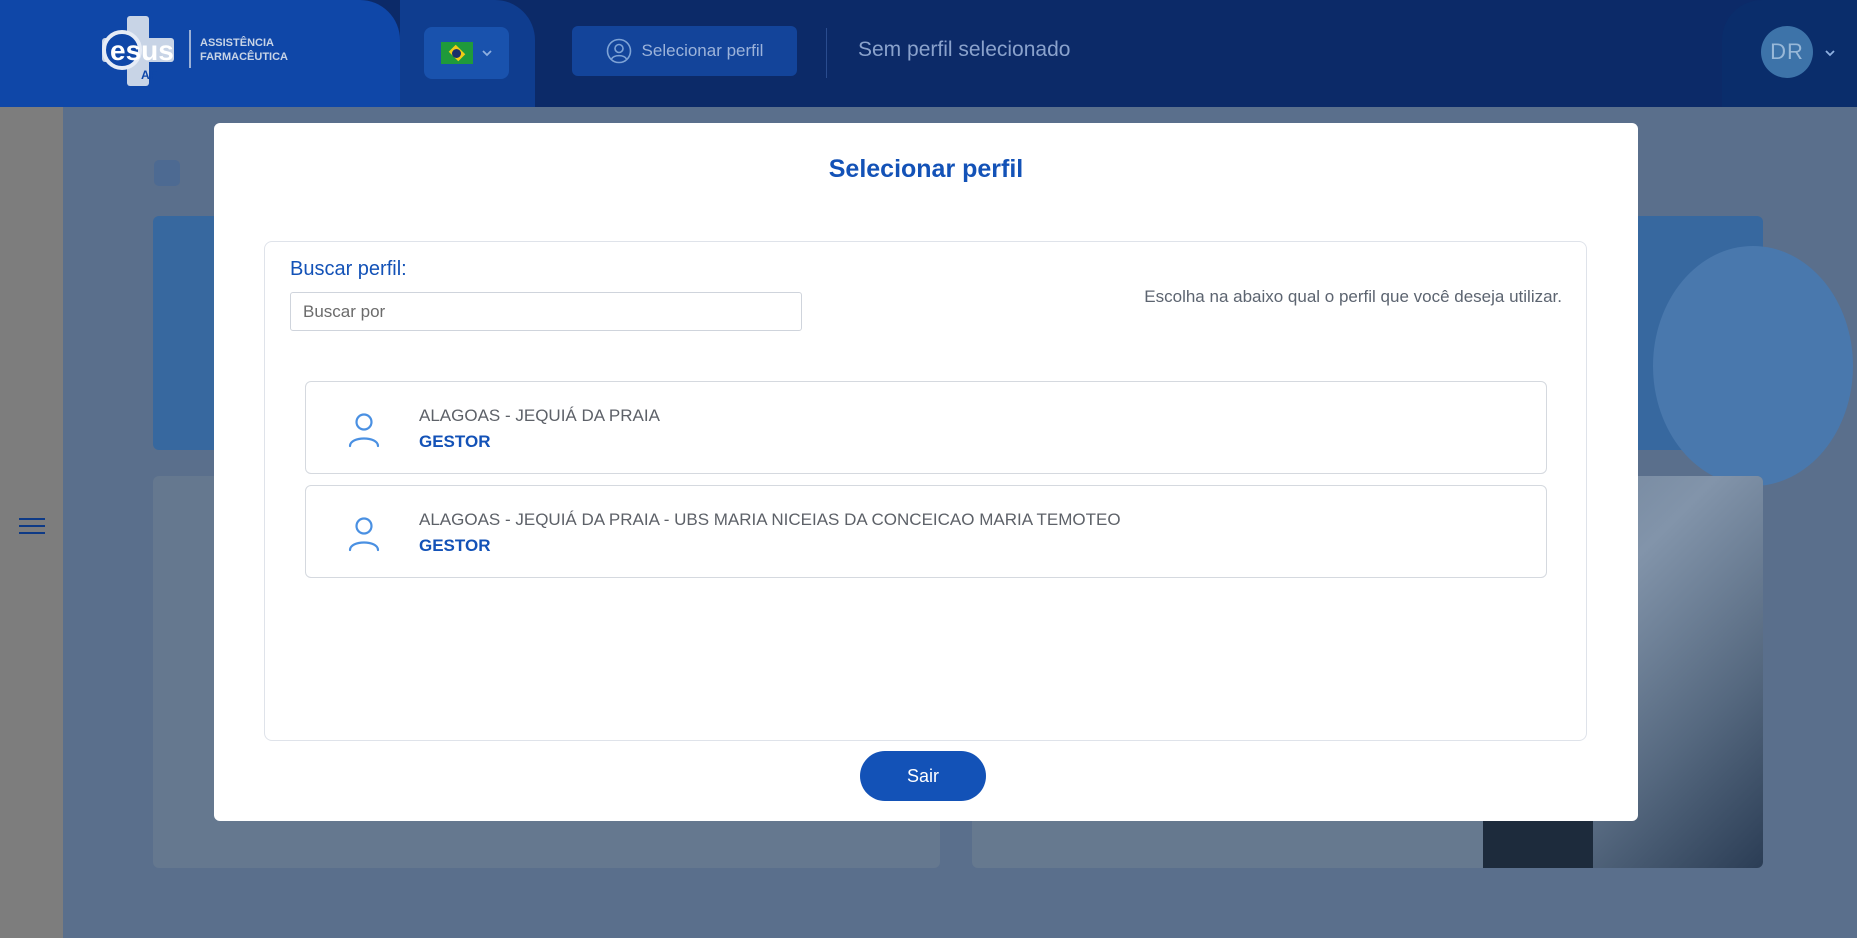 The height and width of the screenshot is (938, 1857). Describe the element at coordinates (348, 269) in the screenshot. I see `search-label: Buscar perfil:` at that location.